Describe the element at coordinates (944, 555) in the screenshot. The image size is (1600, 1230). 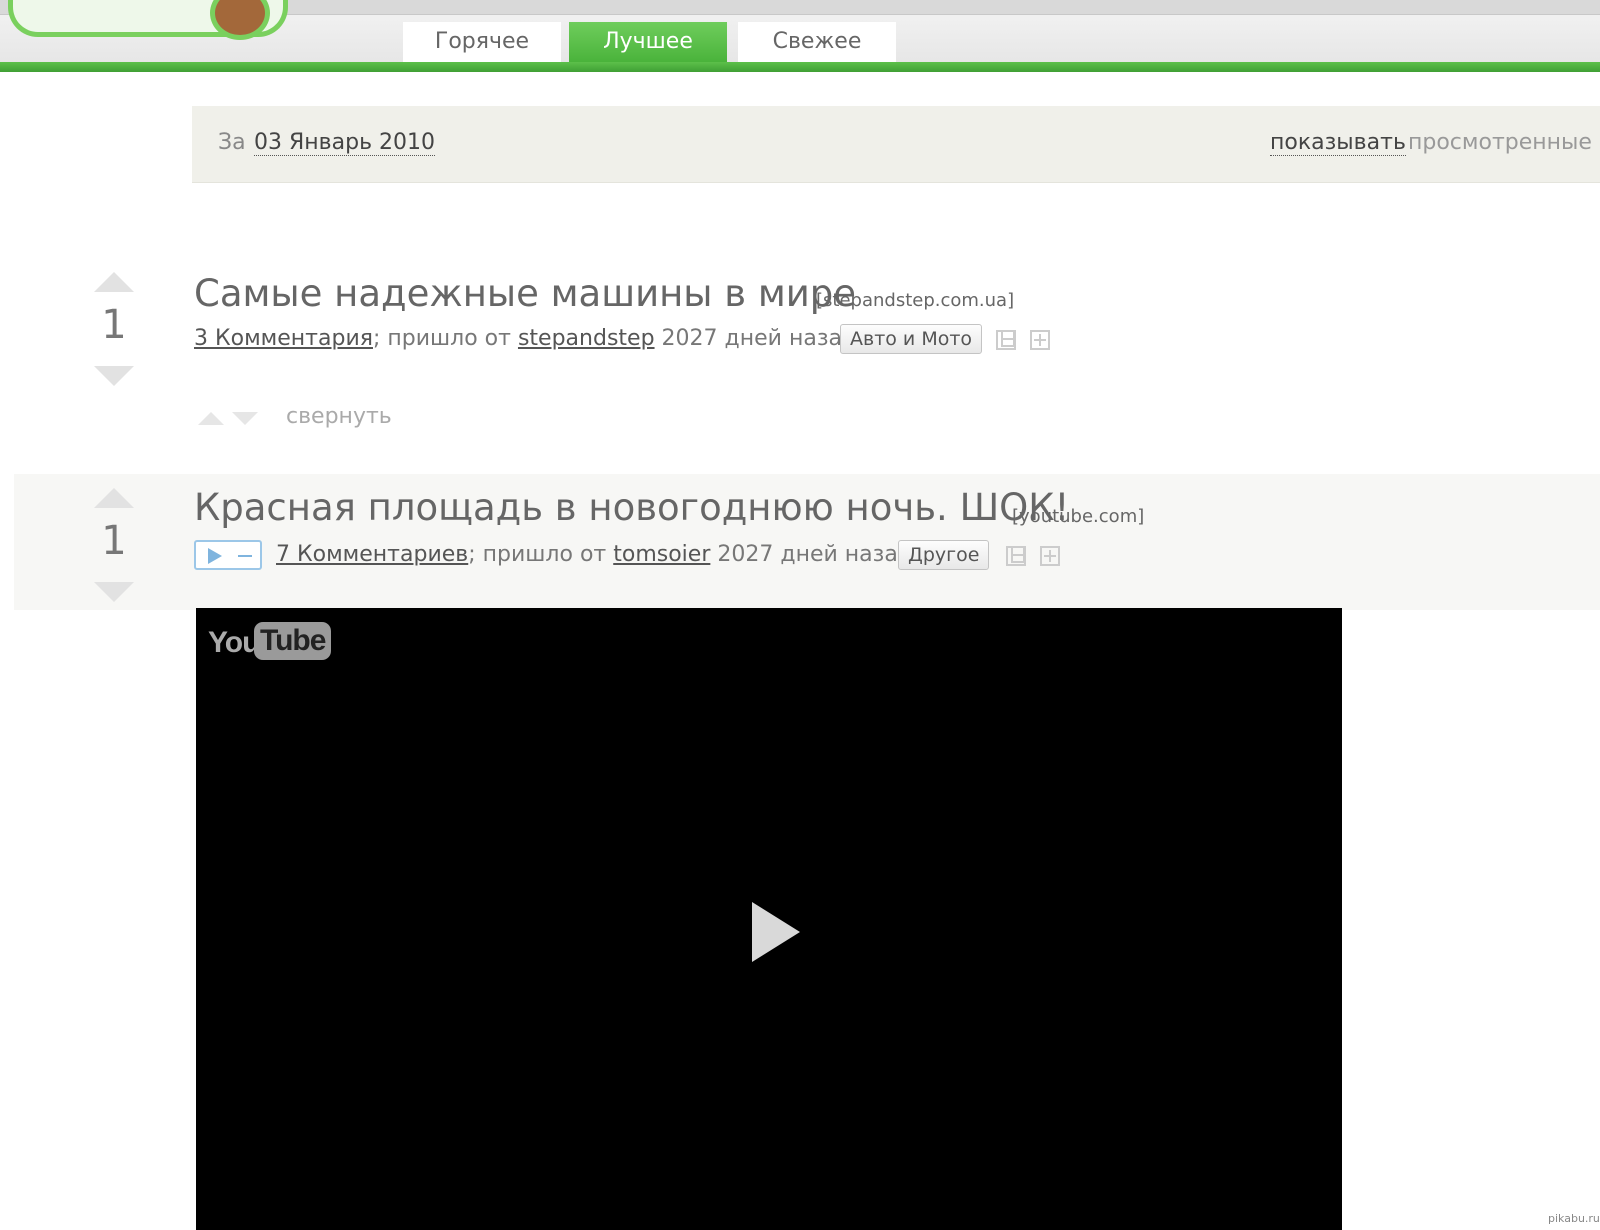
I see `category-tag: Другое` at that location.